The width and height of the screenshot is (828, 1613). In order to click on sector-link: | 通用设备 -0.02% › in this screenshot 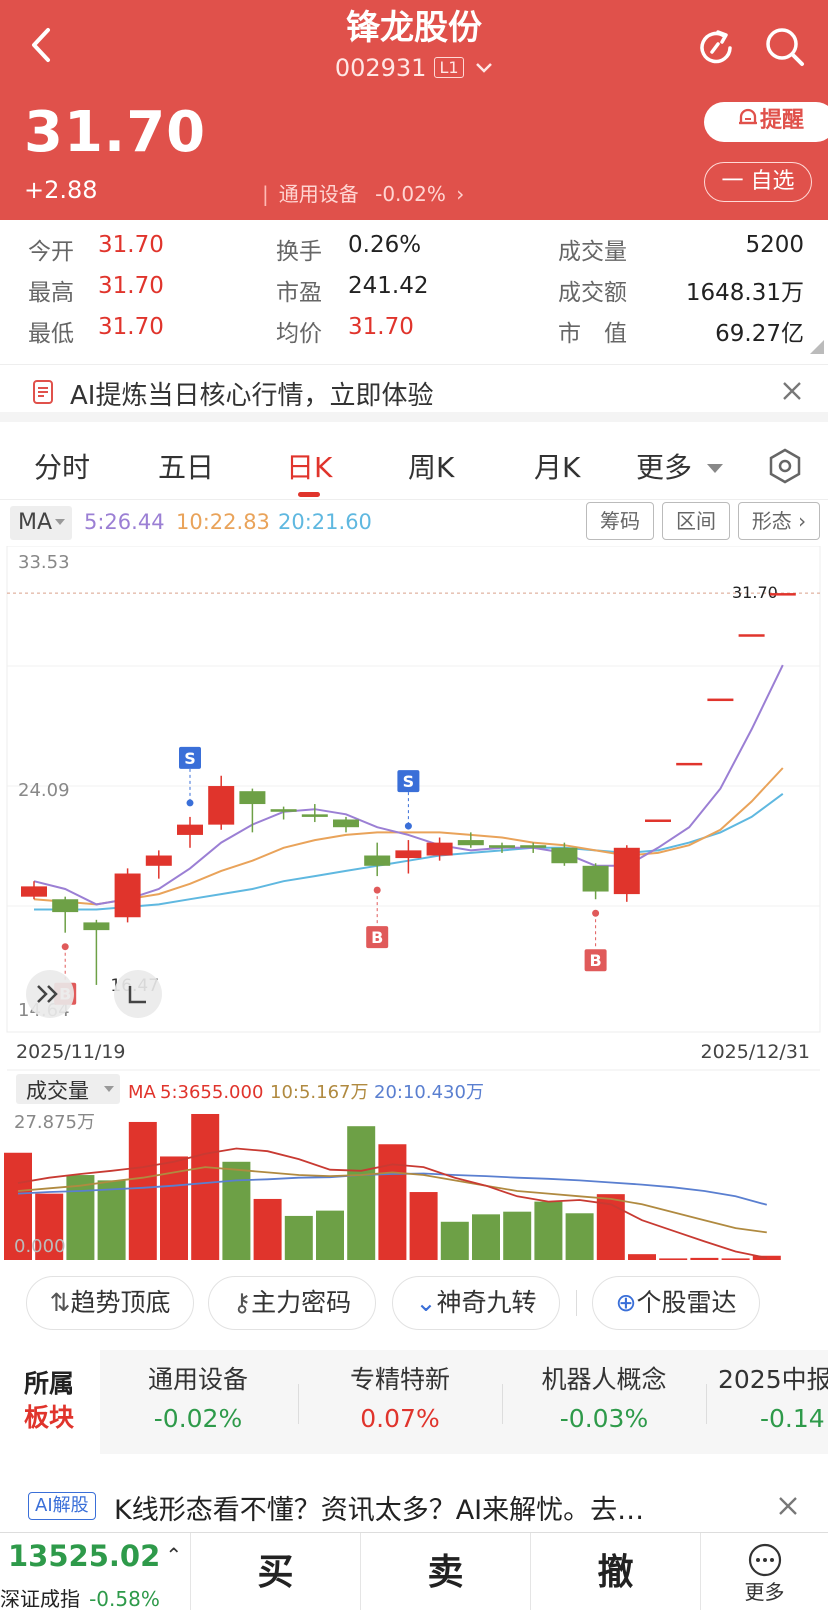, I will do `click(363, 192)`.